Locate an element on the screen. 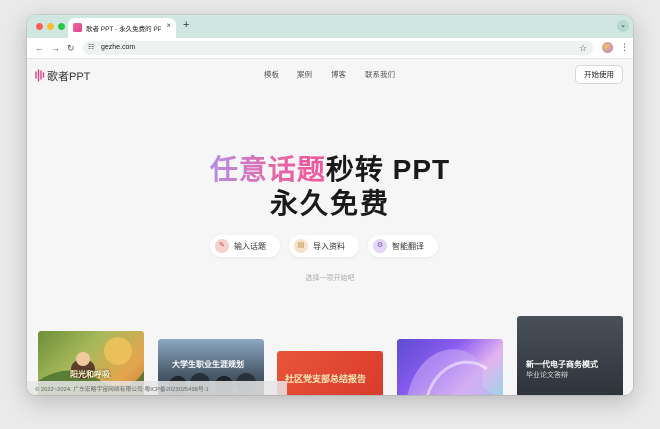 This screenshot has height=429, width=660. card-3-title: 社区党支部总结报告 is located at coordinates (326, 379).